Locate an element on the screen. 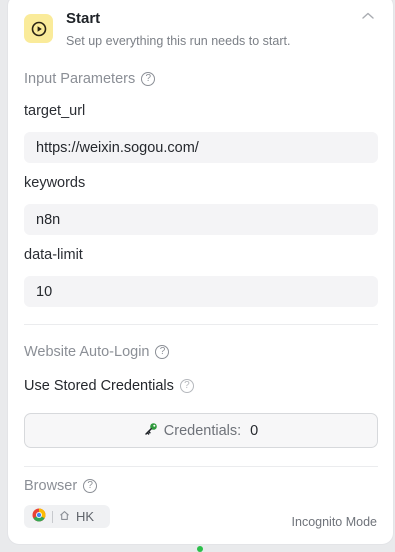 The width and height of the screenshot is (395, 552). chevron-up-icon is located at coordinates (368, 15).